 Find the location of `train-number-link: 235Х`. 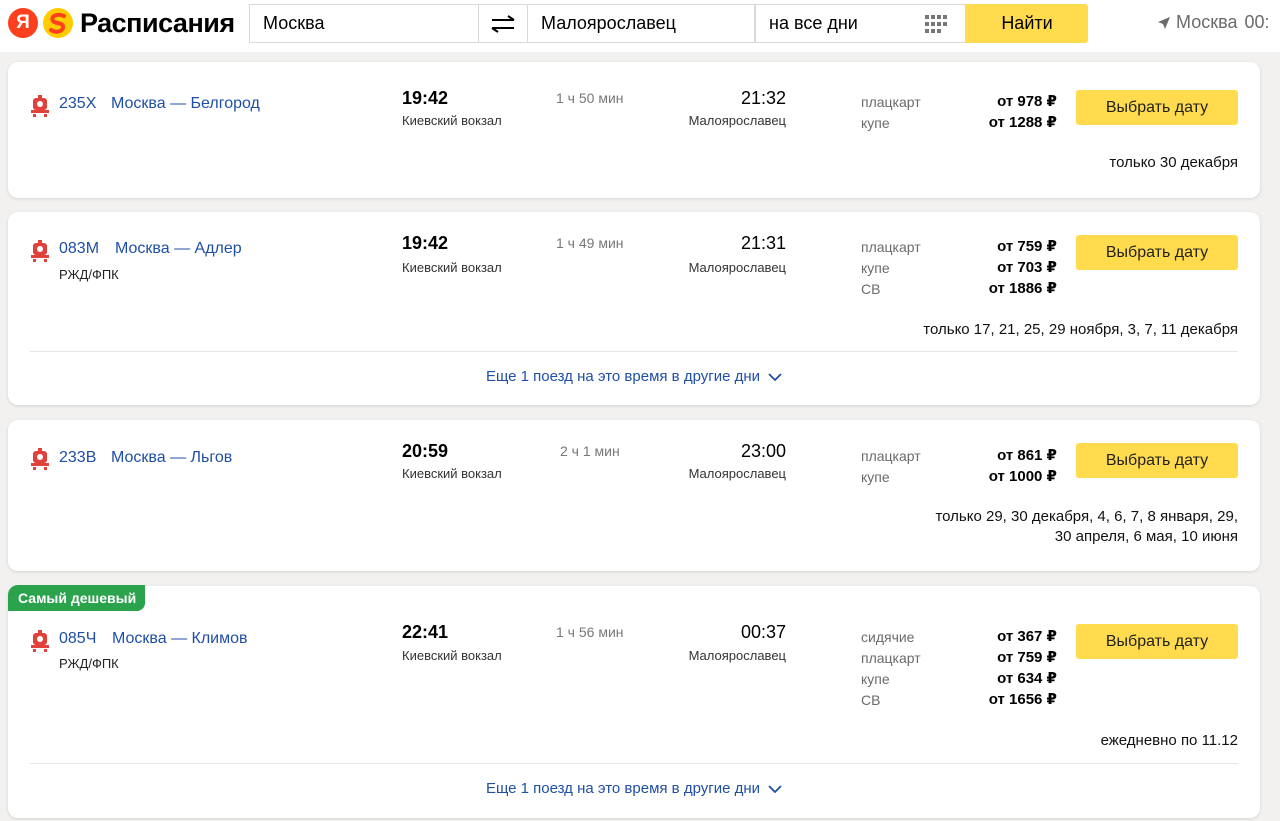

train-number-link: 235Х is located at coordinates (77, 104).